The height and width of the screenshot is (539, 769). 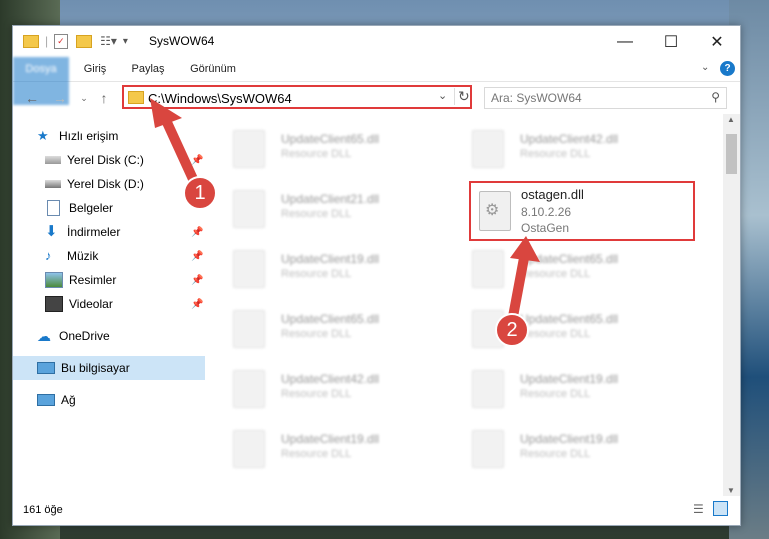 What do you see at coordinates (200, 193) in the screenshot?
I see `step-badge-1: 1` at bounding box center [200, 193].